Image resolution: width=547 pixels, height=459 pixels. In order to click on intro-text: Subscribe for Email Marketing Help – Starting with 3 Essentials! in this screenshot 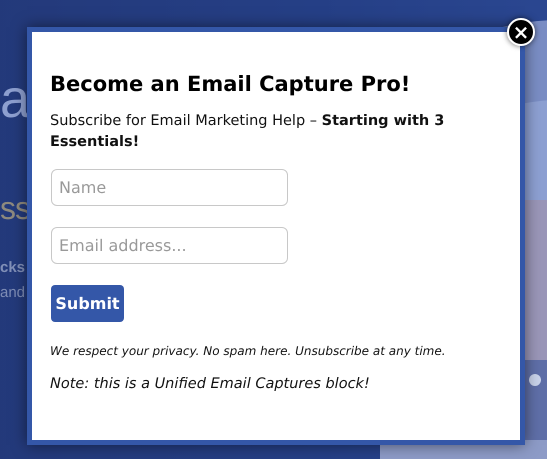, I will do `click(248, 132)`.